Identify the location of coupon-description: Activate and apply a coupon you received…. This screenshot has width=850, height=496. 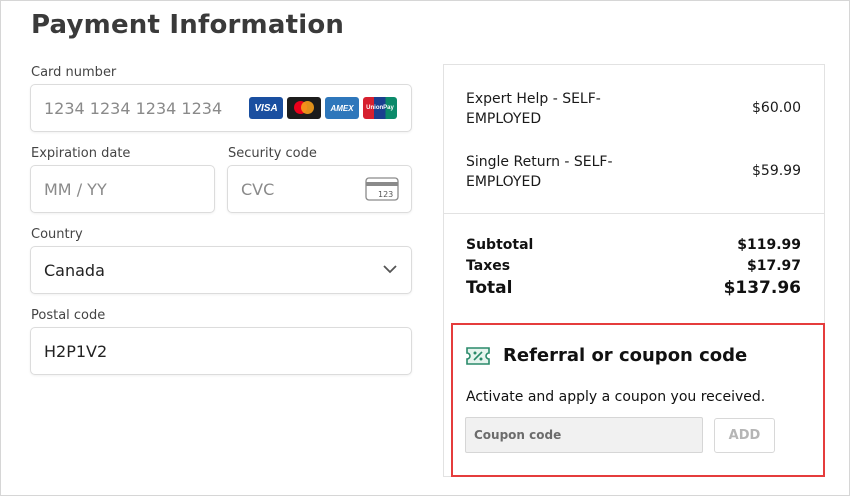
(616, 397).